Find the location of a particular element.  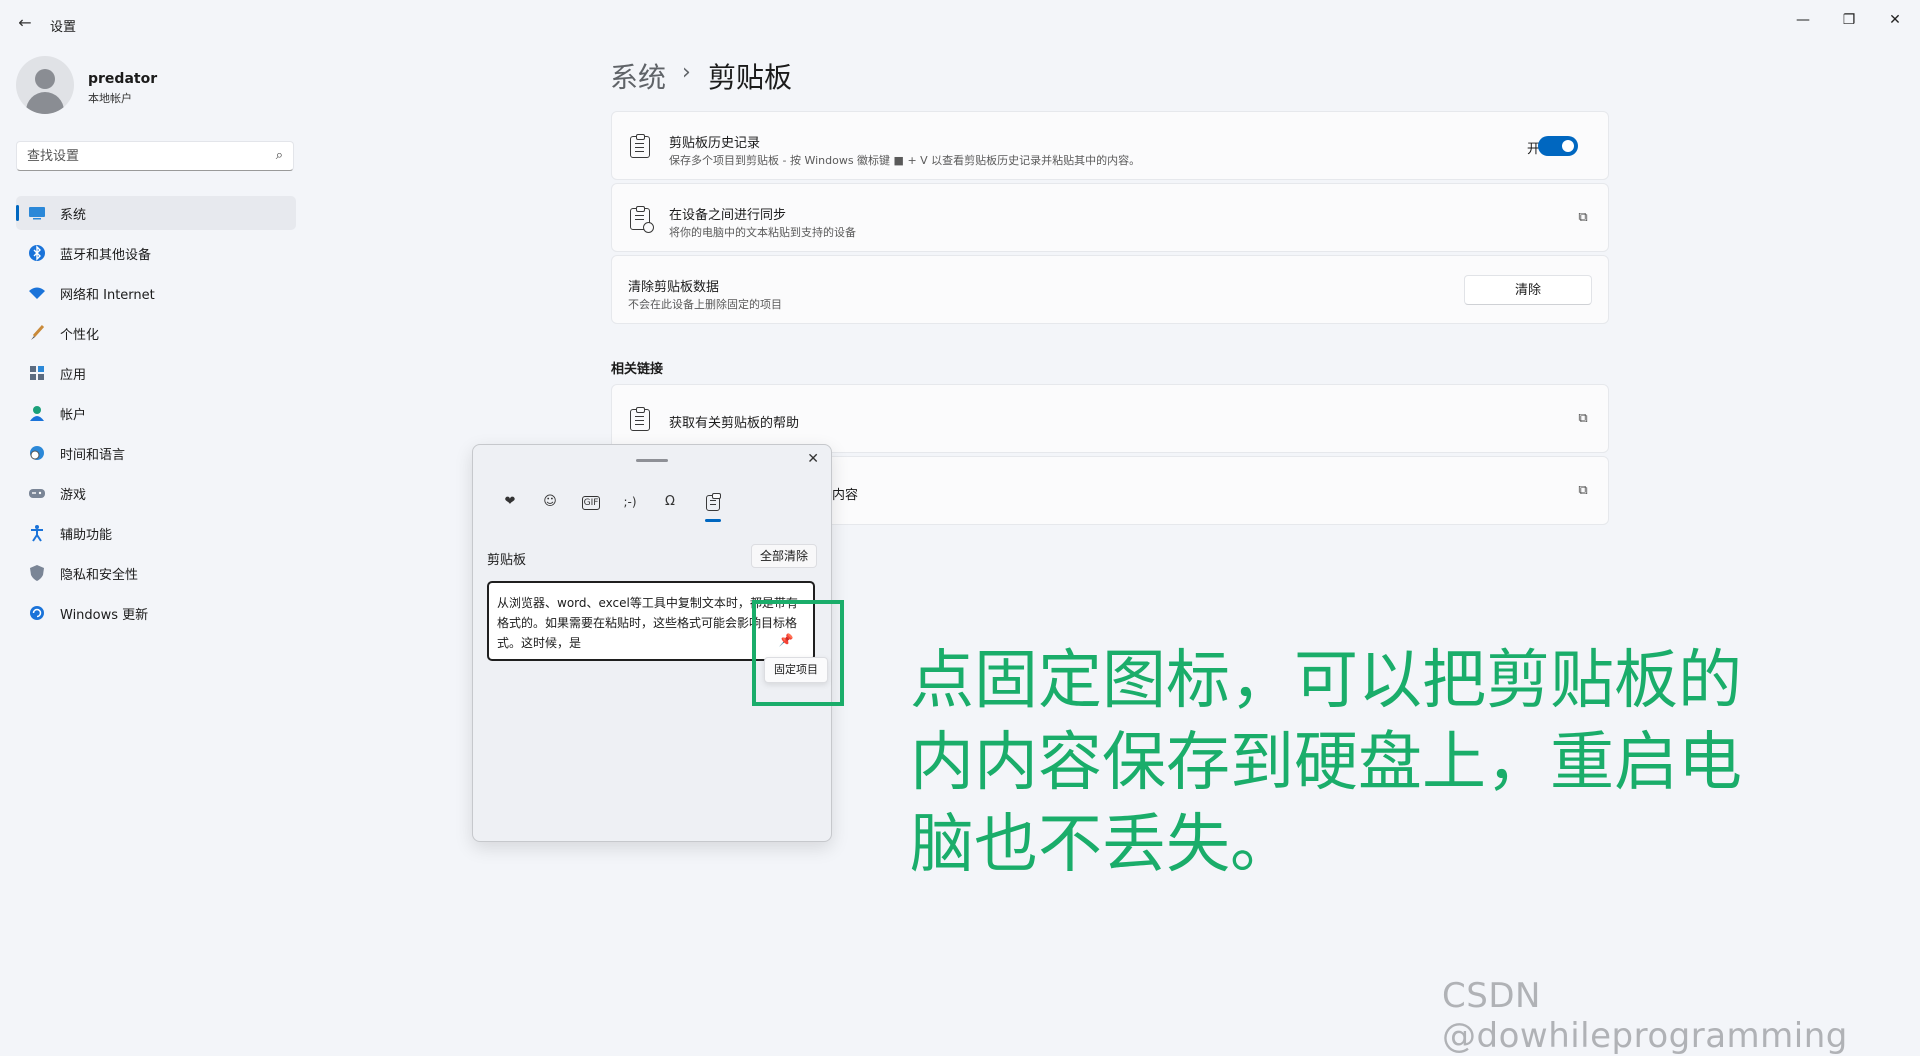

sidebar-item-label: 帐户 is located at coordinates (73, 415).